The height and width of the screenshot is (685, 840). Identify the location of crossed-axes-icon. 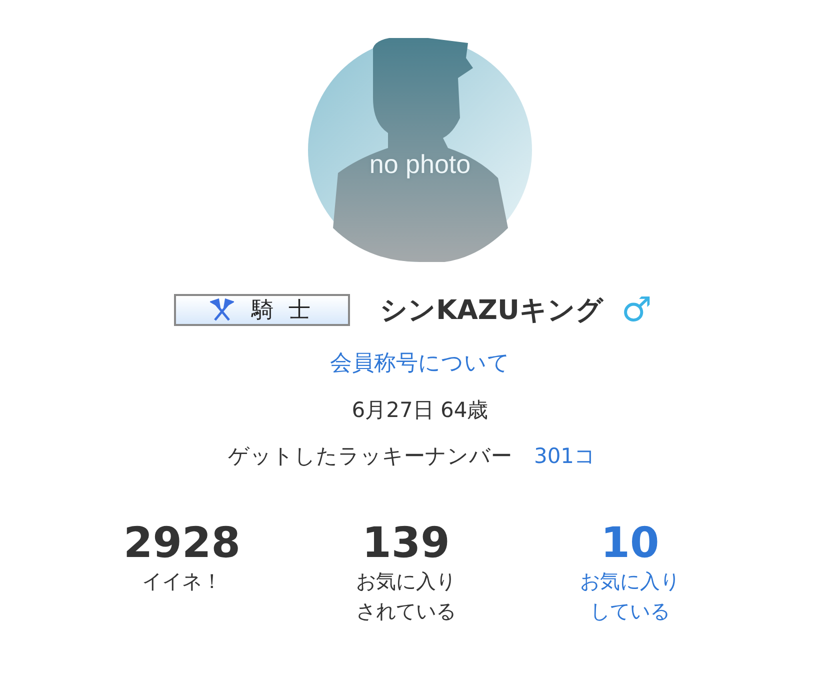
(222, 310).